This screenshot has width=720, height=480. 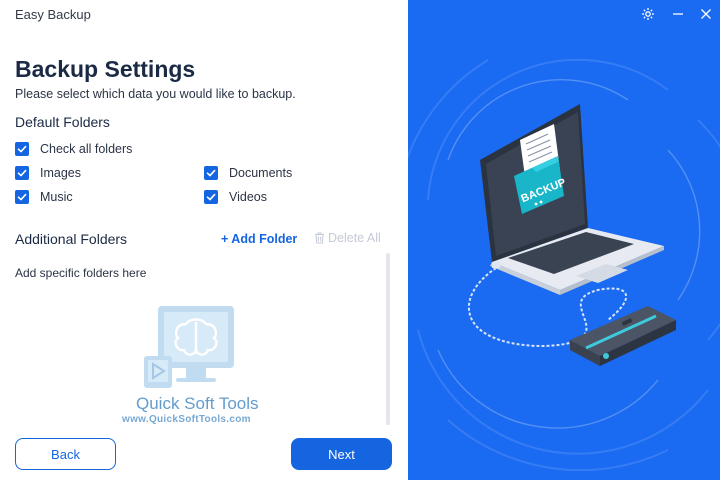 I want to click on watermark-text: Quick Soft Tools, so click(x=197, y=403).